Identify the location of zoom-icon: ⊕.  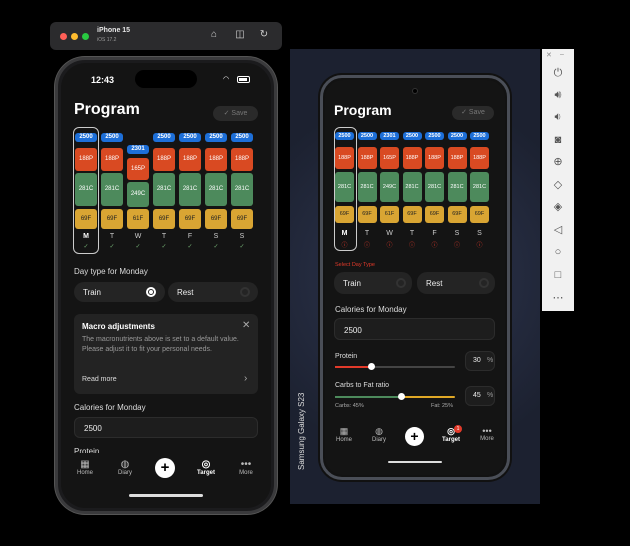
(558, 162).